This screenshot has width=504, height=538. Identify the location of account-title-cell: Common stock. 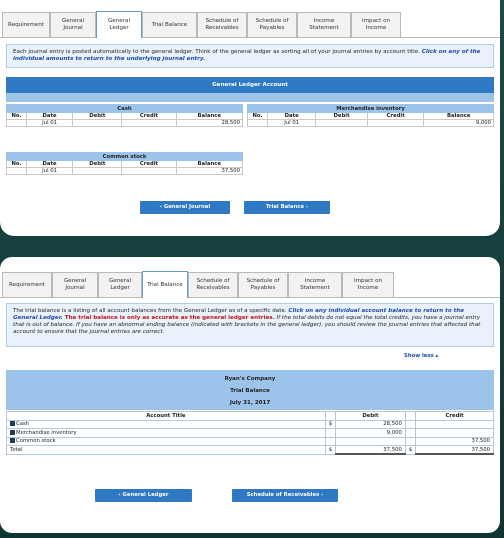
(166, 441).